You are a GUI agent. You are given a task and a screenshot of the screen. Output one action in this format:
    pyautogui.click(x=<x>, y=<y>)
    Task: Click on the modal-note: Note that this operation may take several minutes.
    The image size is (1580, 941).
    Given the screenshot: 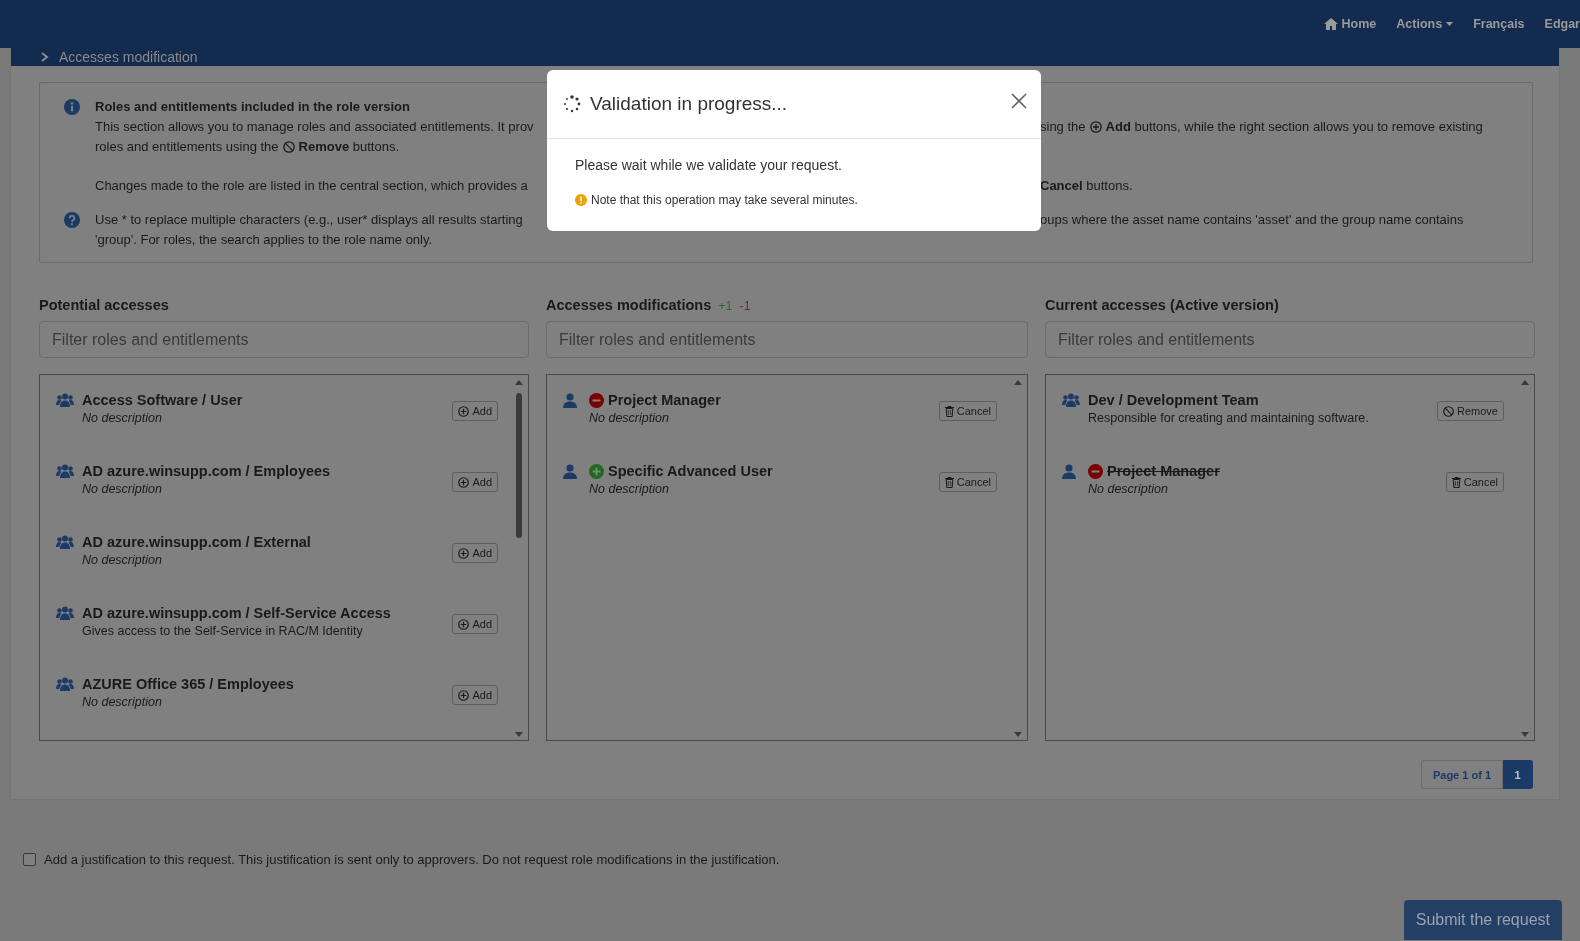 What is the action you would take?
    pyautogui.click(x=724, y=200)
    